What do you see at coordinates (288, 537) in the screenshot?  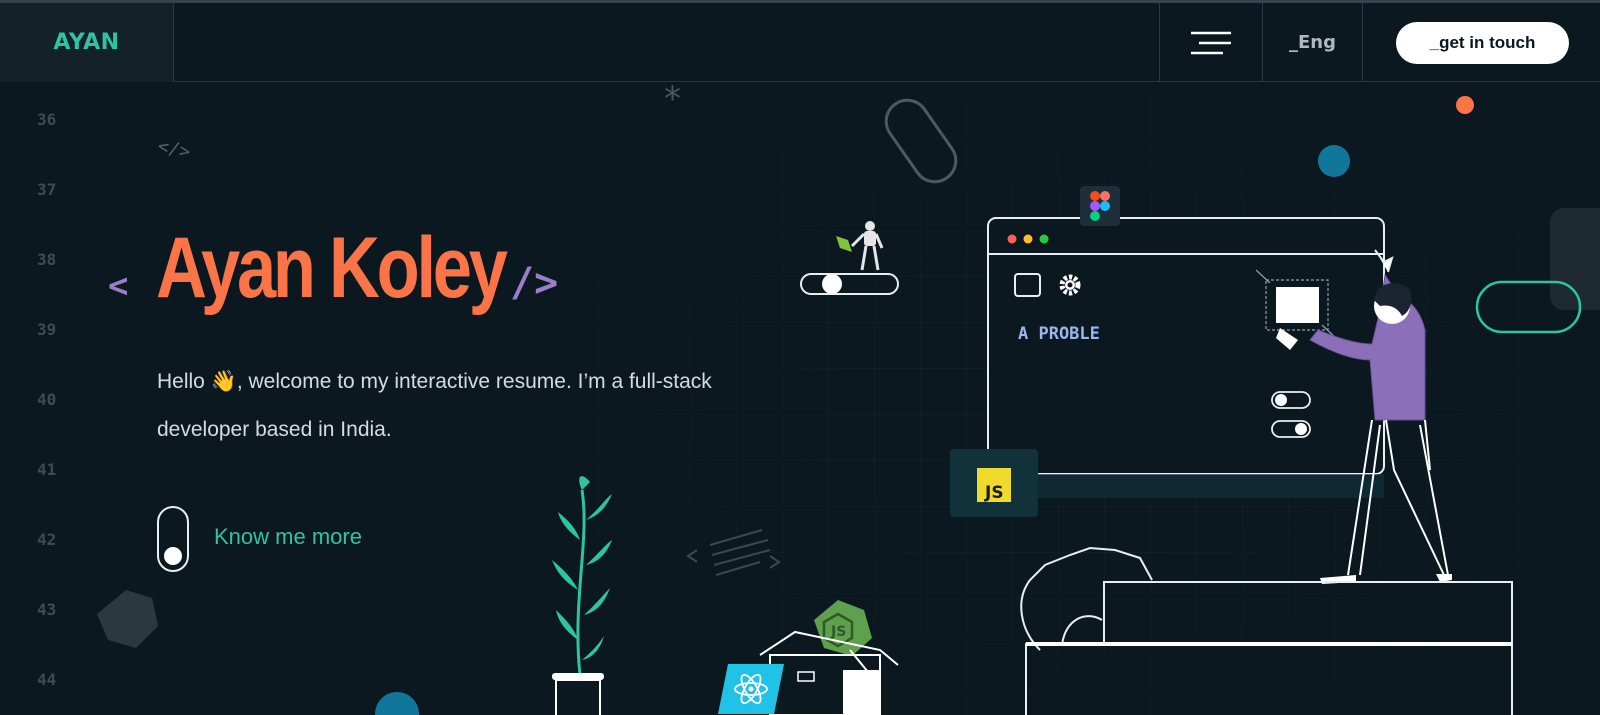 I see `know-me-more-link: Know me more` at bounding box center [288, 537].